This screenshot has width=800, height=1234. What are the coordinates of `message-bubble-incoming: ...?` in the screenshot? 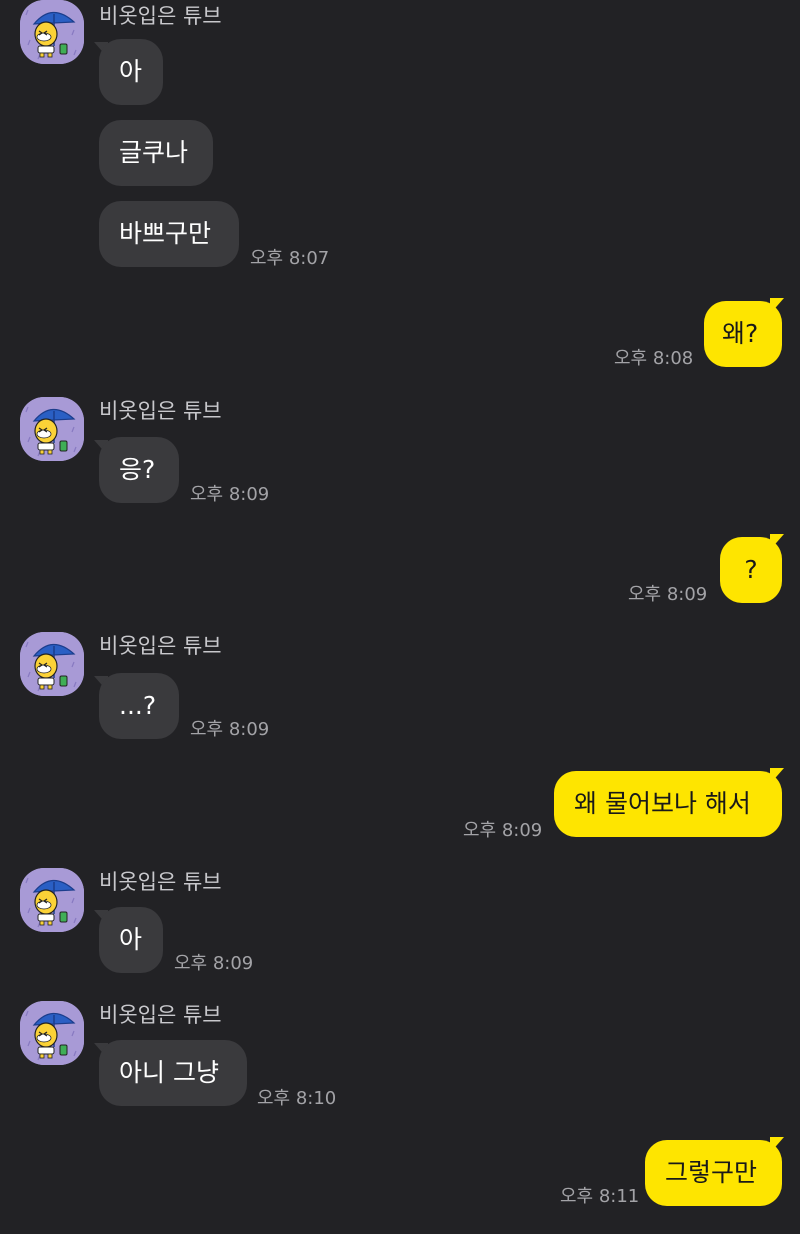 It's located at (139, 706).